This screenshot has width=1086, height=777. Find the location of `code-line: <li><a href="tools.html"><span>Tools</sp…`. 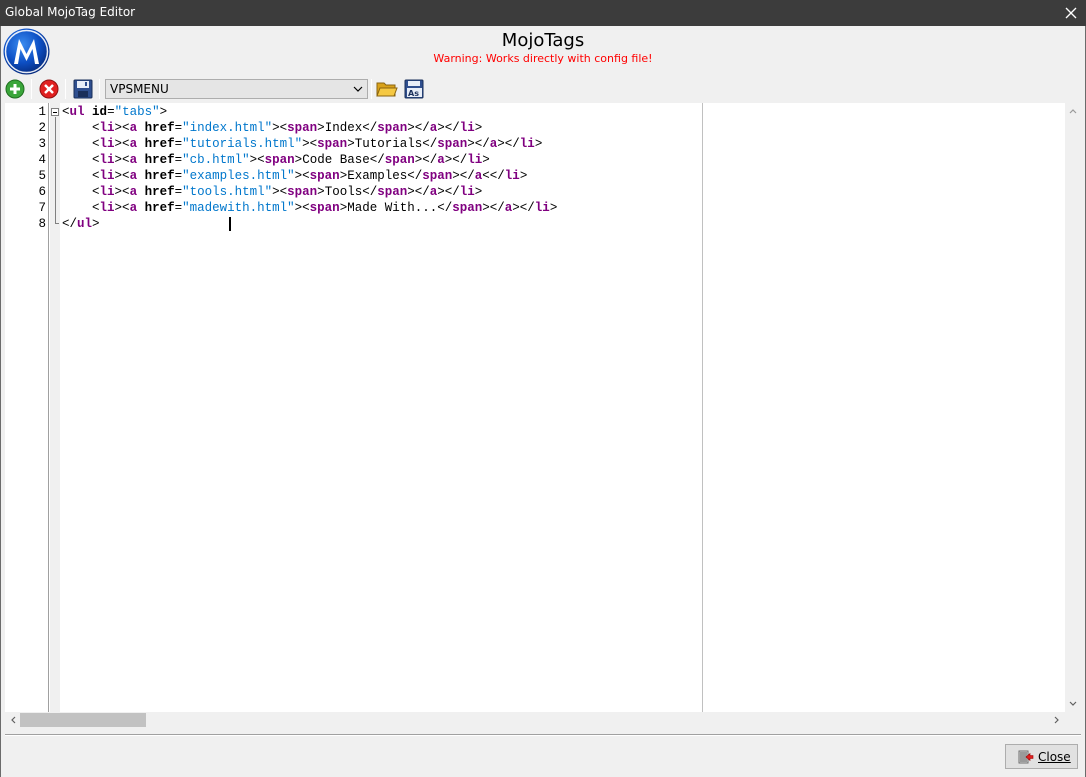

code-line: <li><a href="tools.html"><span>Tools</sp… is located at coordinates (272, 192).